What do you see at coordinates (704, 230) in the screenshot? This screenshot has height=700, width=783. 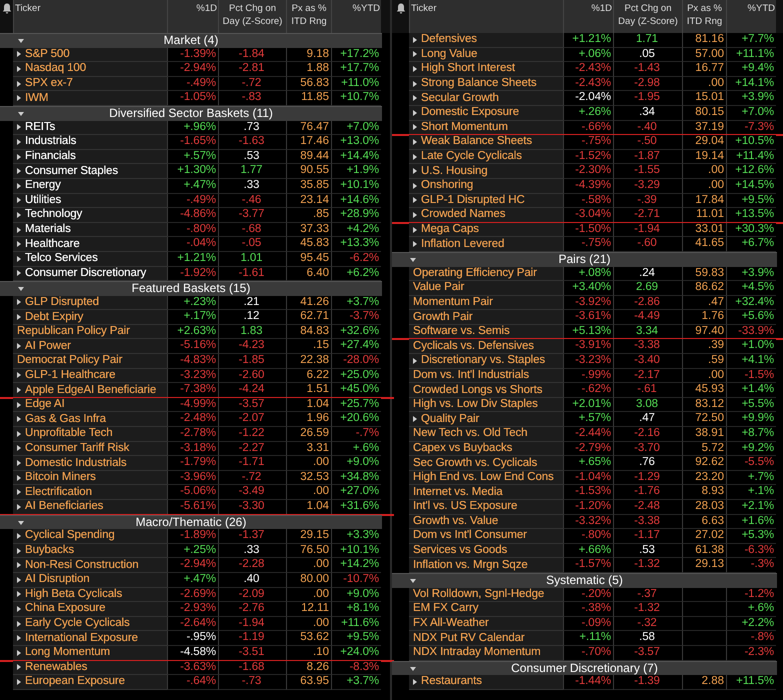 I see `table-cell: 33.01` at bounding box center [704, 230].